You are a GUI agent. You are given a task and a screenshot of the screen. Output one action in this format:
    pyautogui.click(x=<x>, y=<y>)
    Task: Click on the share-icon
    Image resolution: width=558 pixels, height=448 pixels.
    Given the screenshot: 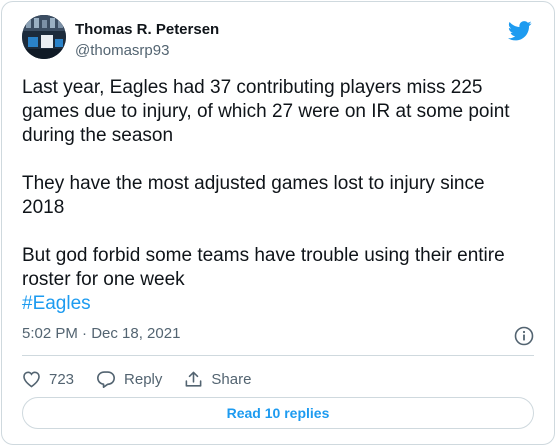 What is the action you would take?
    pyautogui.click(x=193, y=379)
    